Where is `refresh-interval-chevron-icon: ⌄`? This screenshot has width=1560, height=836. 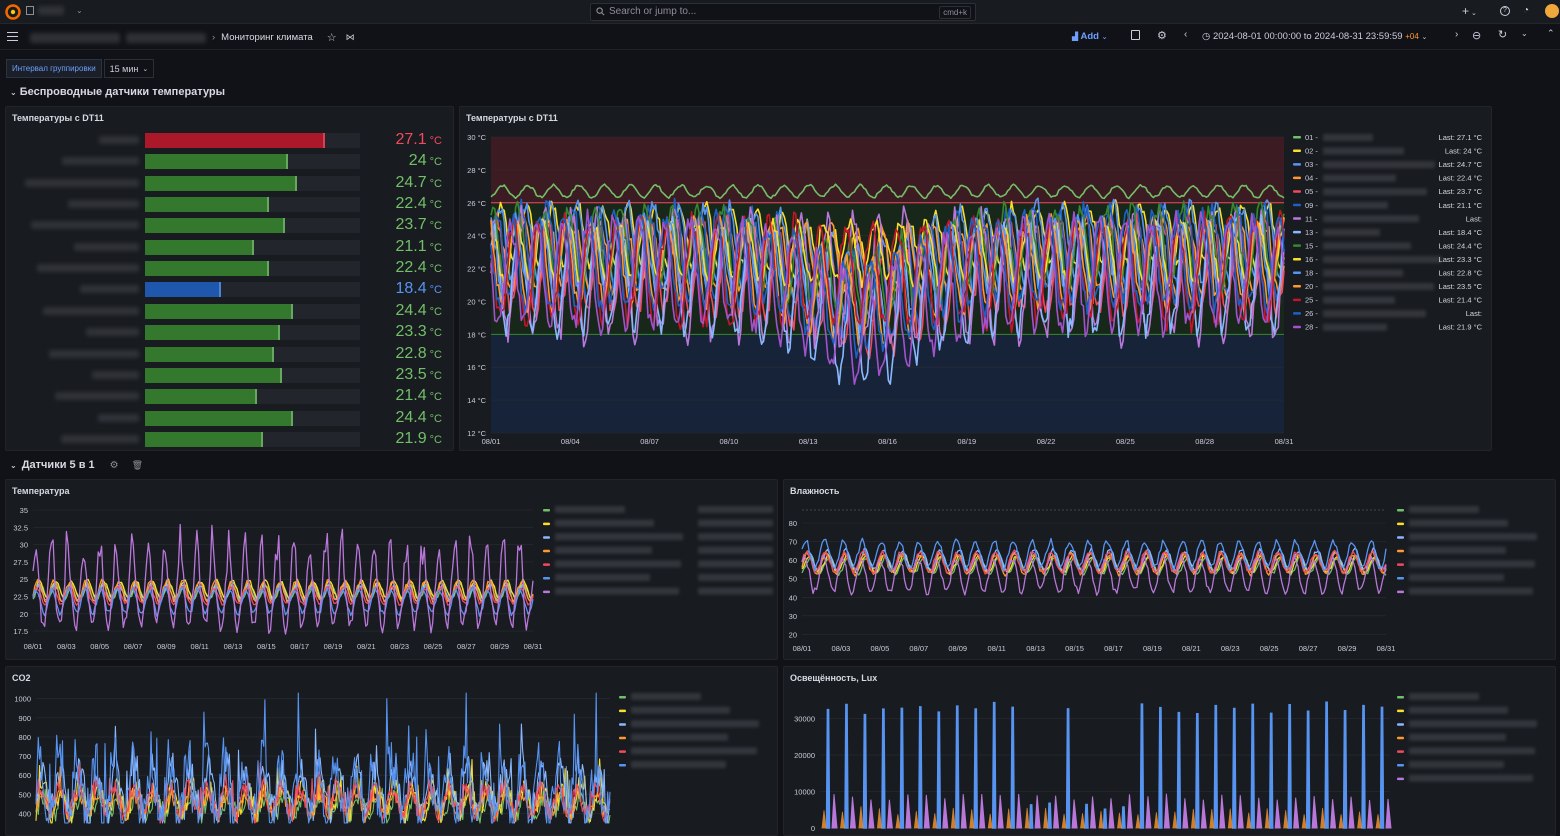
refresh-interval-chevron-icon: ⌄ is located at coordinates (1524, 33).